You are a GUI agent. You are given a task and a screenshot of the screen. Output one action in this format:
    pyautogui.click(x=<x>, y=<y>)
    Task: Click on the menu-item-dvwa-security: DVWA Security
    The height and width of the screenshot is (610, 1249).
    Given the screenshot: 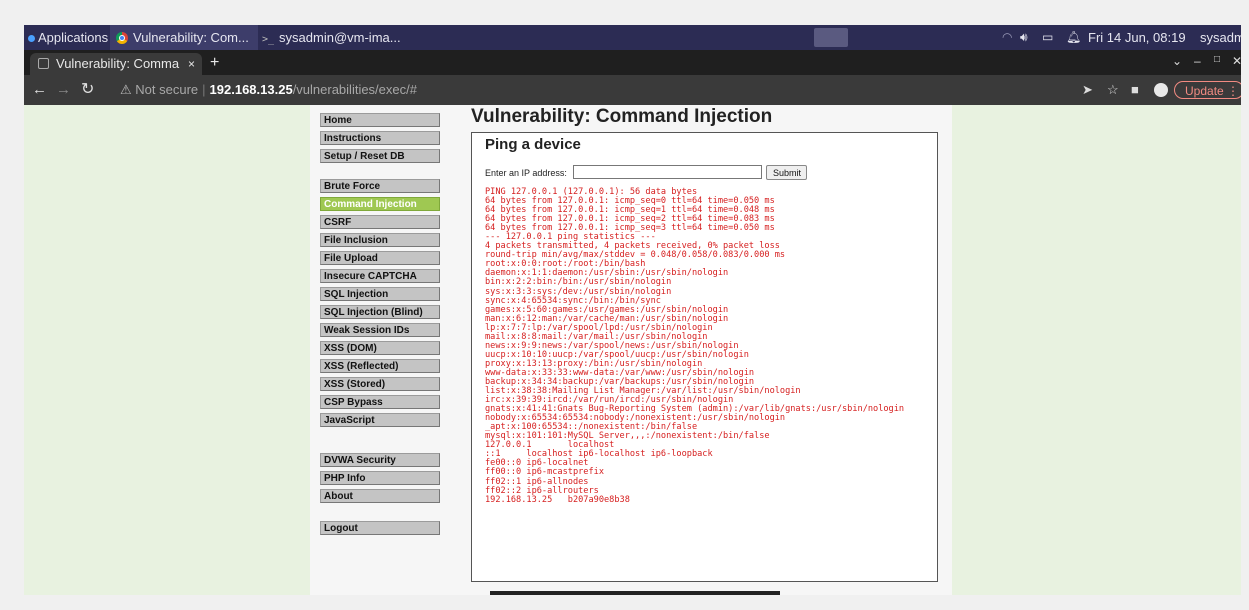 What is the action you would take?
    pyautogui.click(x=380, y=460)
    